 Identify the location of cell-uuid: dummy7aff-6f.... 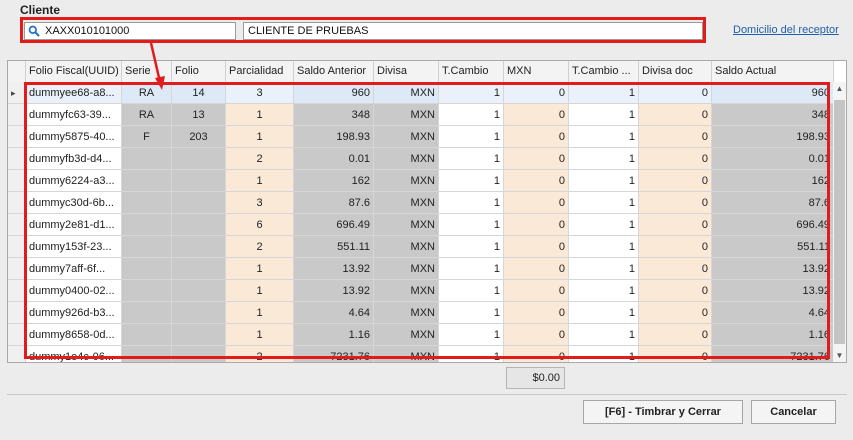
(74, 269).